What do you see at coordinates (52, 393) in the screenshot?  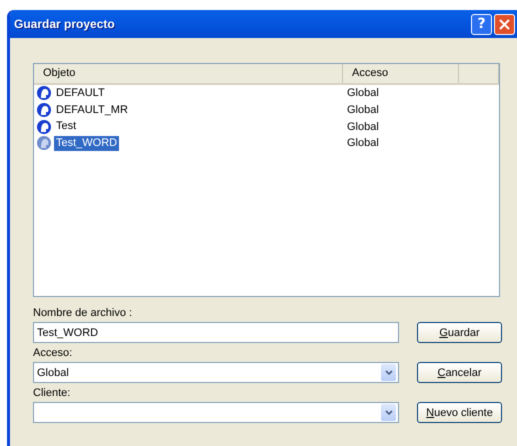 I see `field-label: Cliente:` at bounding box center [52, 393].